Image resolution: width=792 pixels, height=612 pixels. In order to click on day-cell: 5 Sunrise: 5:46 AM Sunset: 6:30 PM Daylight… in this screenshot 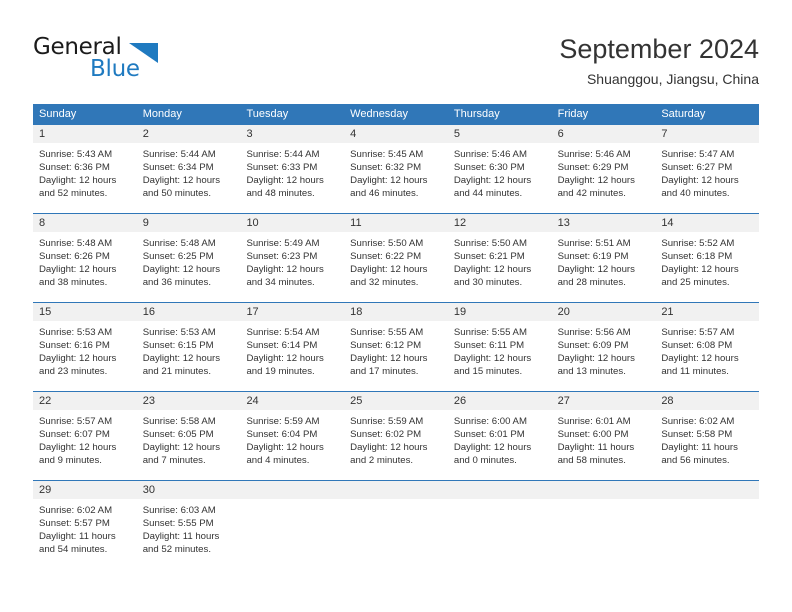, I will do `click(499, 169)`.